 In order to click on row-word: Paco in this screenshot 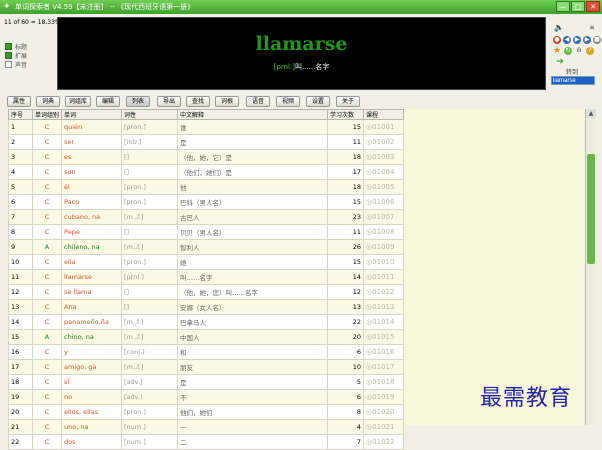, I will do `click(92, 202)`.